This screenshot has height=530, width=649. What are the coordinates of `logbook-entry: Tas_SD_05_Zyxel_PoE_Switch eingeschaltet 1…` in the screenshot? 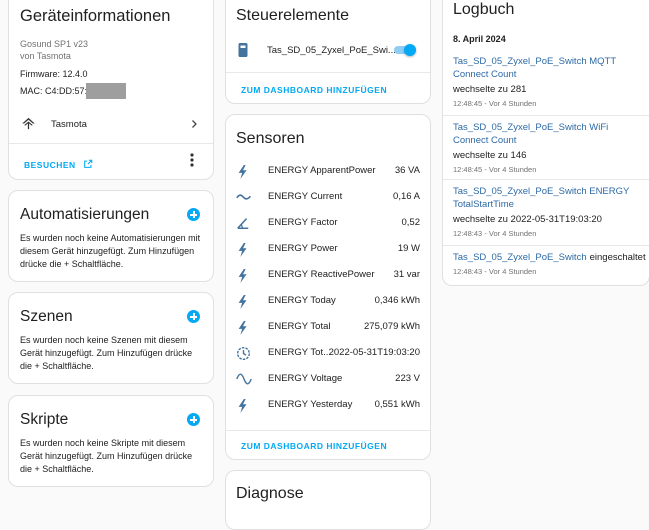 It's located at (549, 264).